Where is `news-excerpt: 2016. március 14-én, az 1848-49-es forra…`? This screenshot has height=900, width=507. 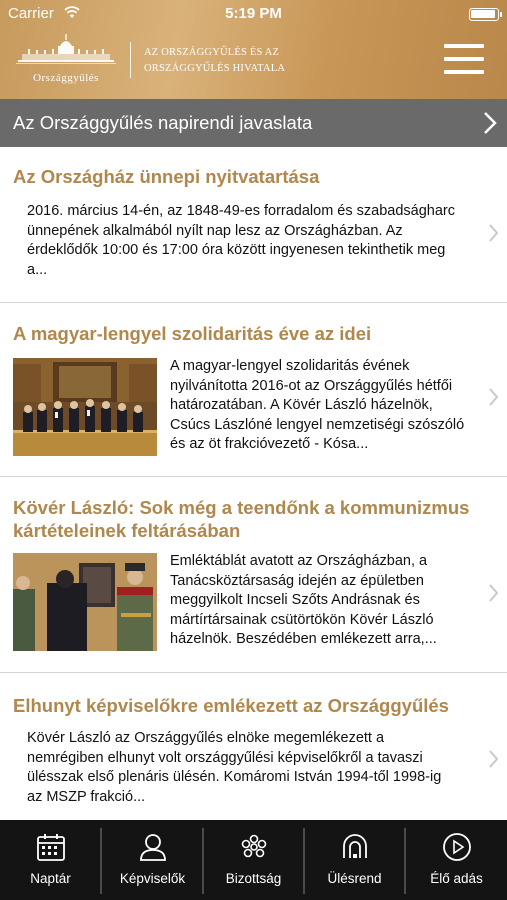
news-excerpt: 2016. március 14-én, az 1848-49-es forra… is located at coordinates (258, 241).